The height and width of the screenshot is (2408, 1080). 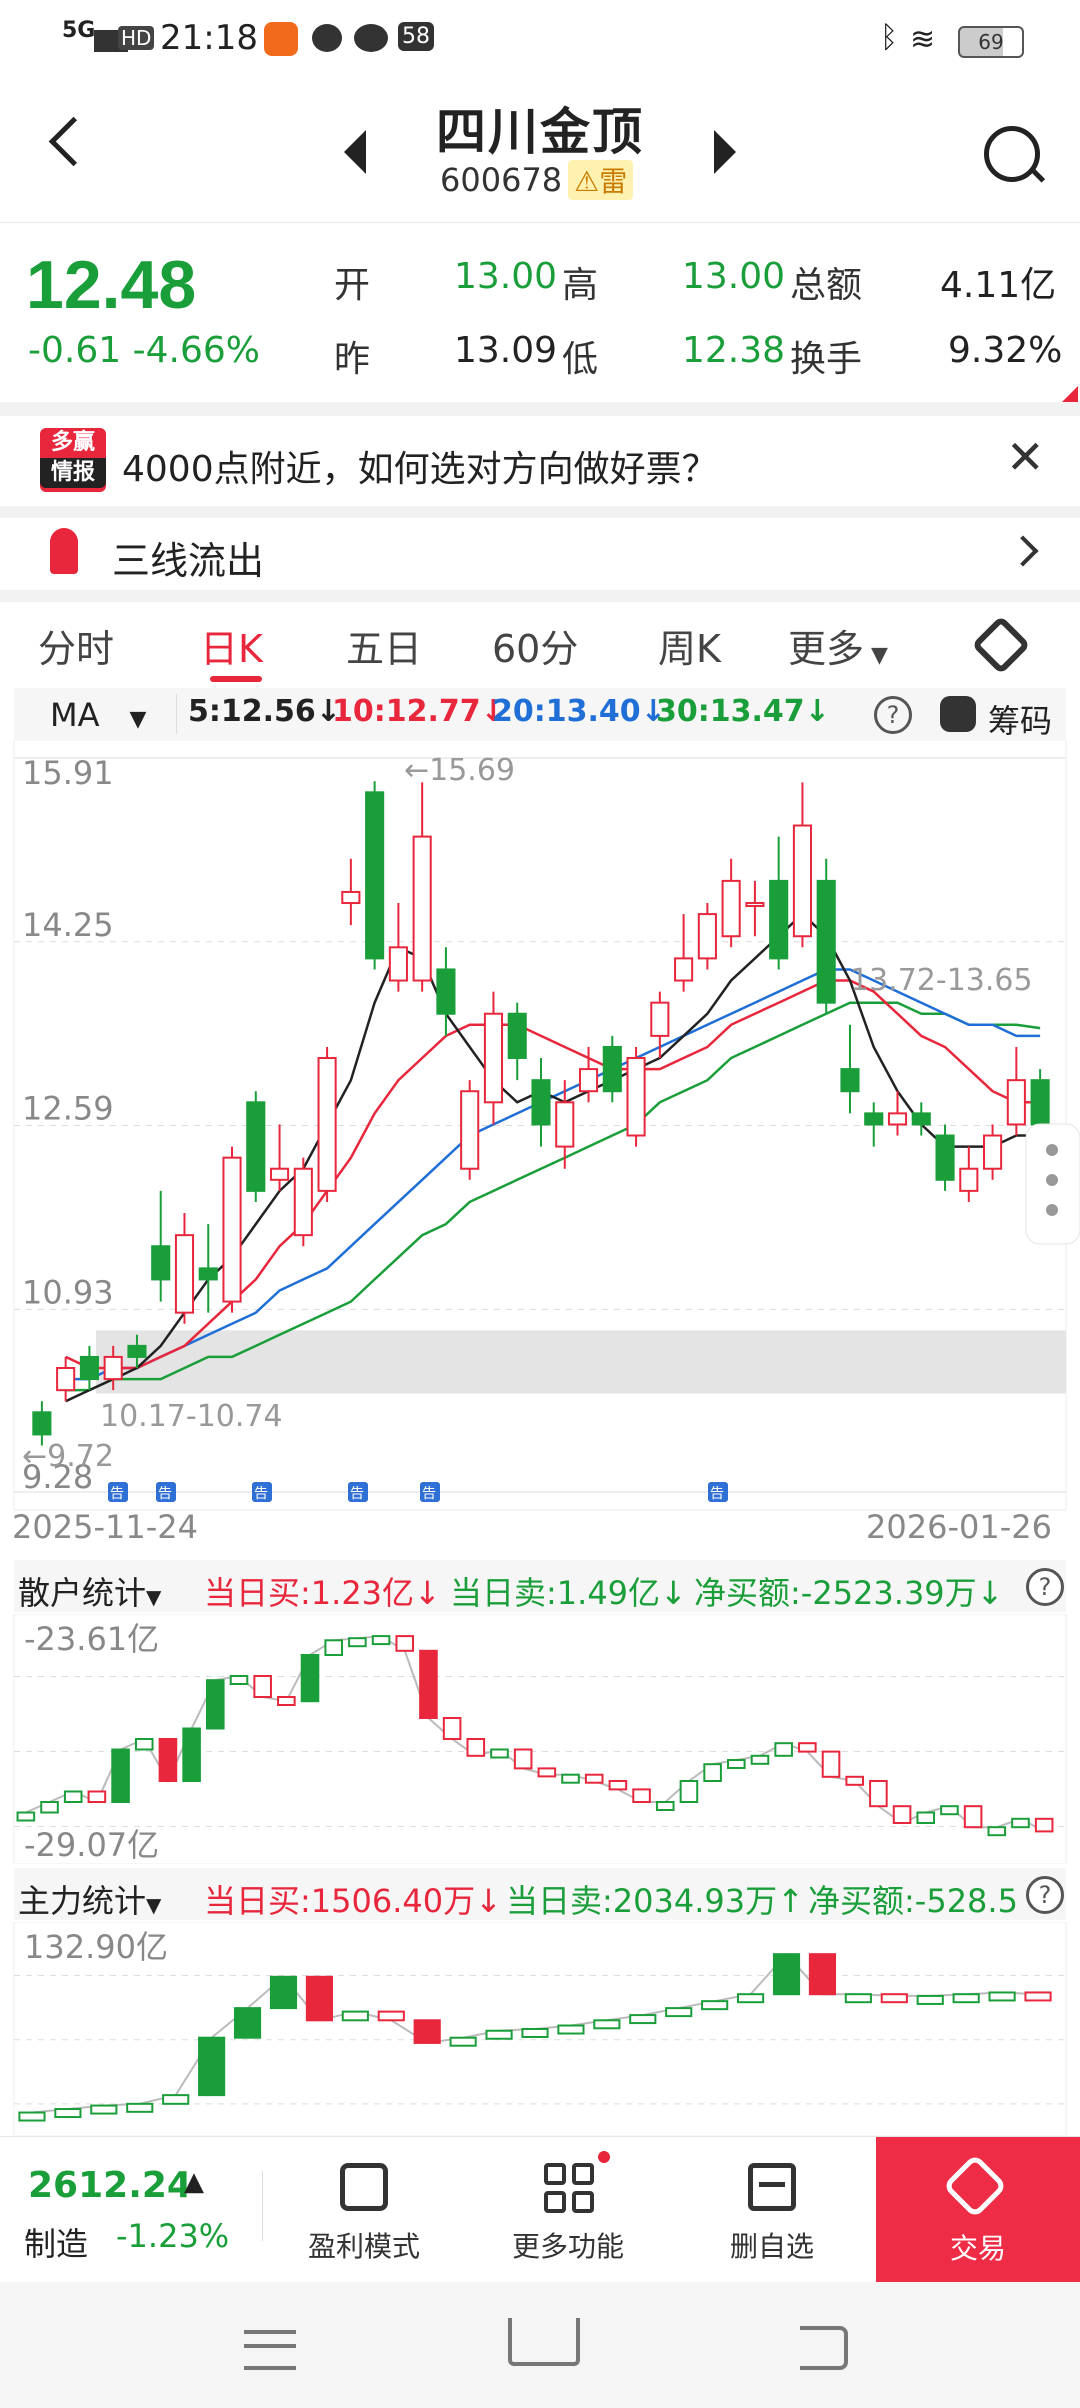 What do you see at coordinates (568, 2210) in the screenshot?
I see `more-functions-button: 更多功能` at bounding box center [568, 2210].